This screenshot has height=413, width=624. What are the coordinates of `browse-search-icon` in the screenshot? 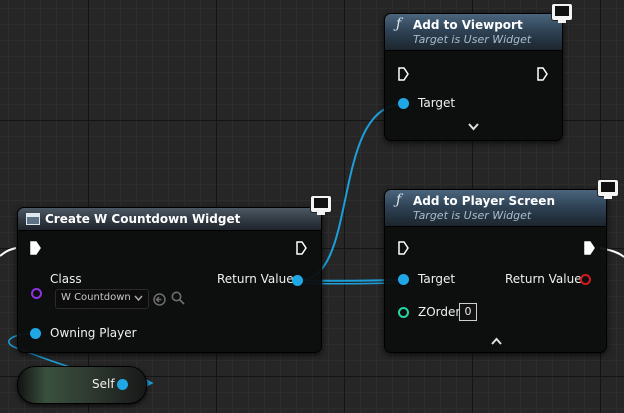 It's located at (178, 297).